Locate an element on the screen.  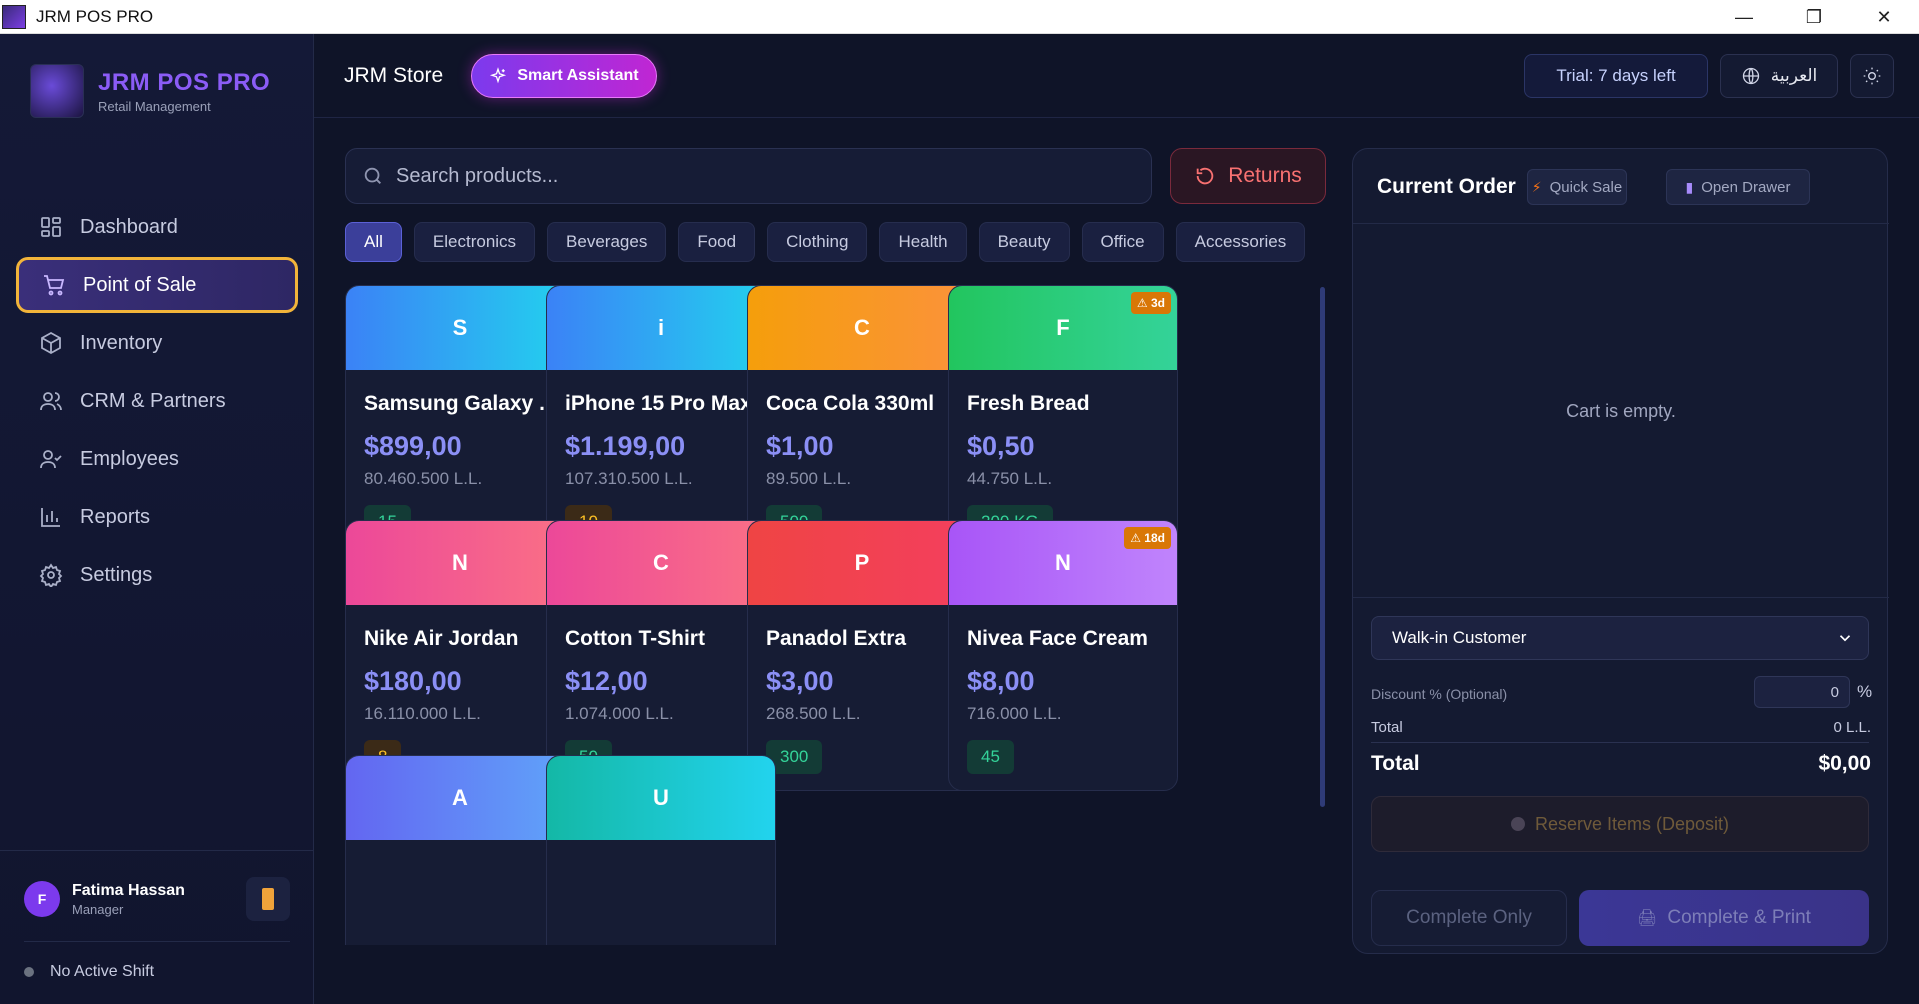
category-chip-all: All is located at coordinates (373, 242).